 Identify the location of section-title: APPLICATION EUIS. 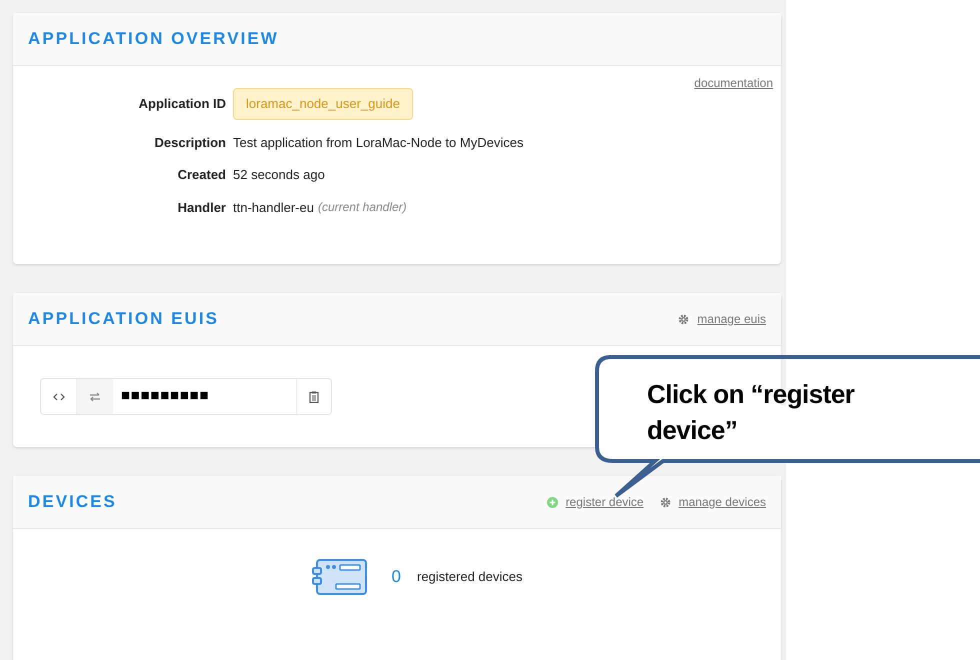
(124, 319).